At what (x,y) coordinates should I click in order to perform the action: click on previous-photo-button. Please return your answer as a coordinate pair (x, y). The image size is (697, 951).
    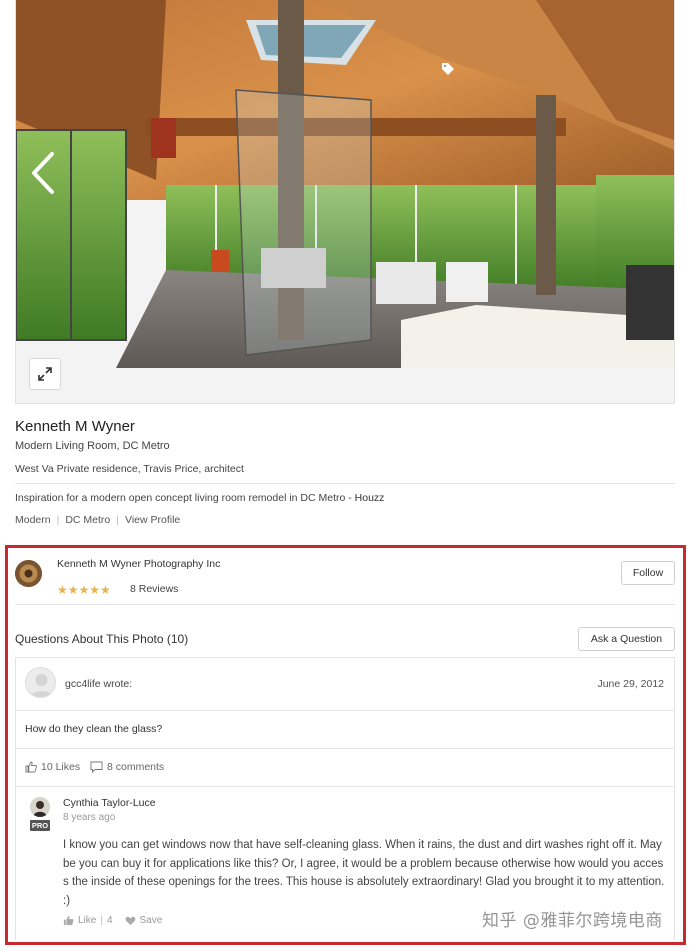
    Looking at the image, I should click on (43, 173).